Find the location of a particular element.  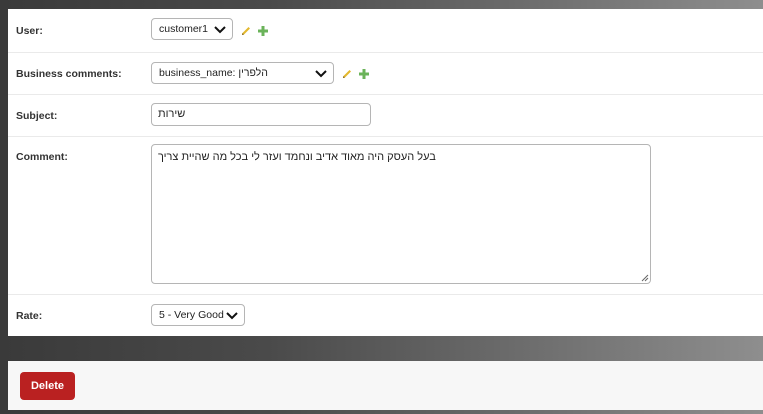

rate-label: Rate: is located at coordinates (29, 316).